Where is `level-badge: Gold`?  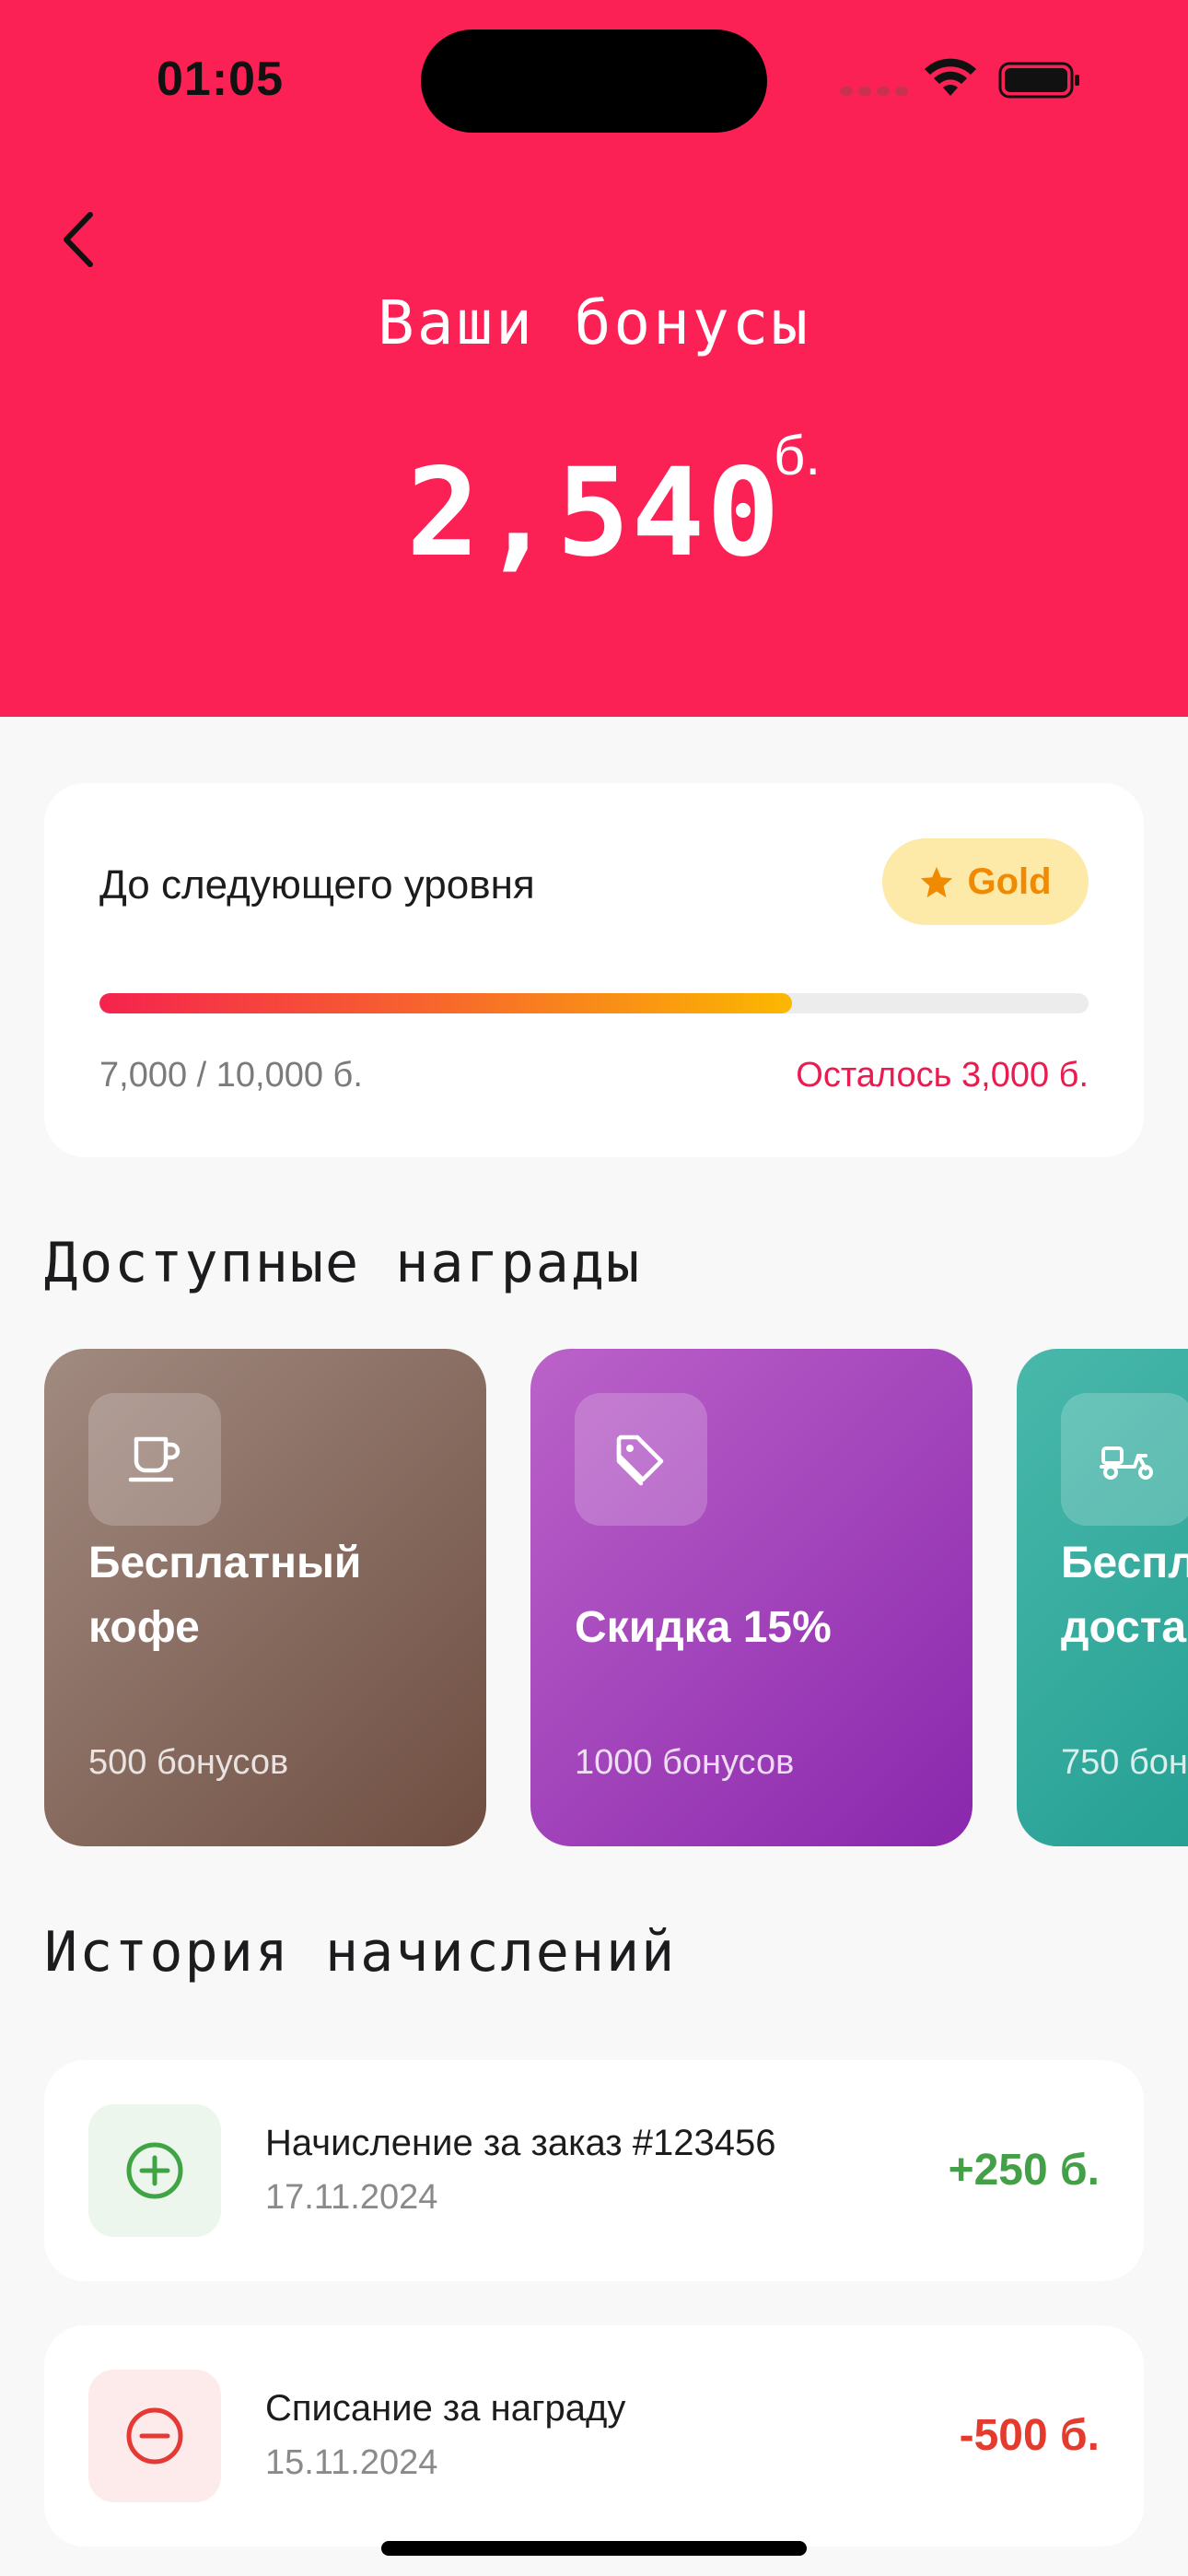
level-badge: Gold is located at coordinates (985, 881).